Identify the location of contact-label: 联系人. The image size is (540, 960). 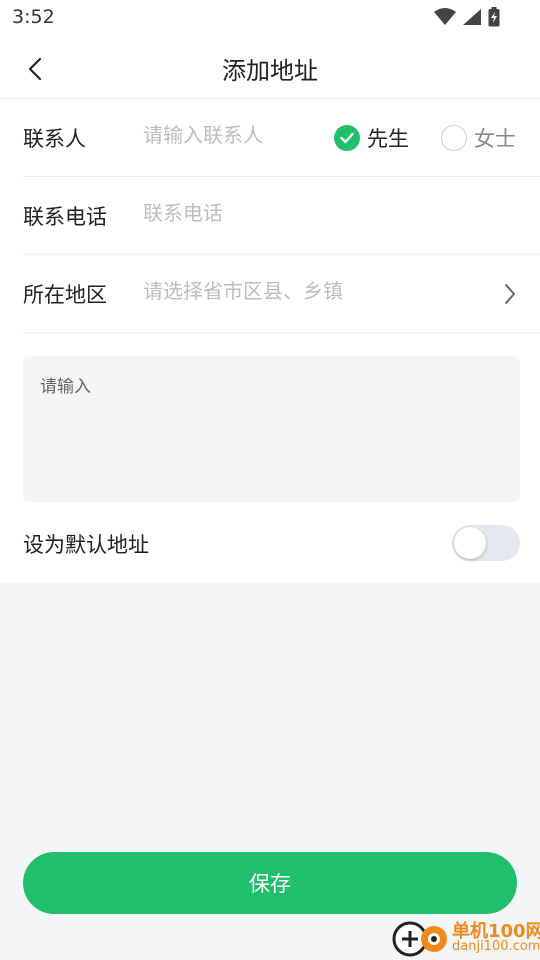
(54, 139).